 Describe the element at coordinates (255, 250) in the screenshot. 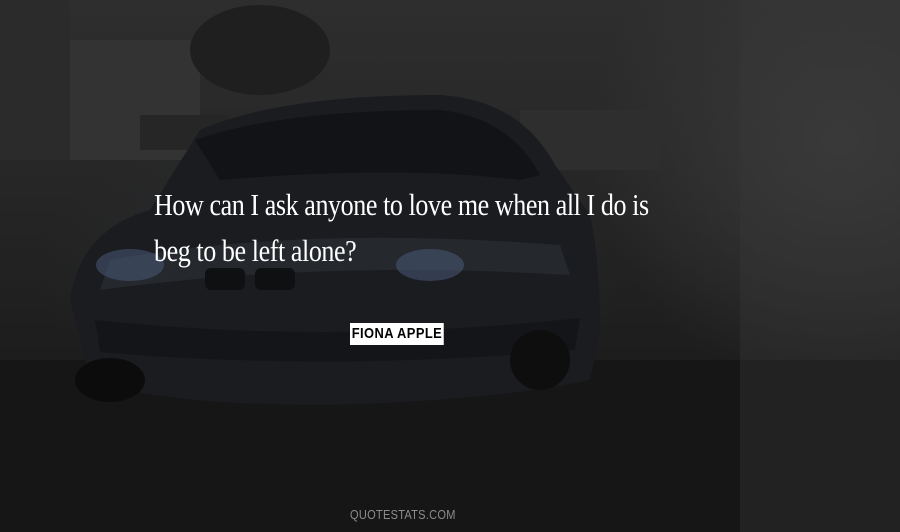

I see `quote-line-2: beg to be left alone?` at that location.